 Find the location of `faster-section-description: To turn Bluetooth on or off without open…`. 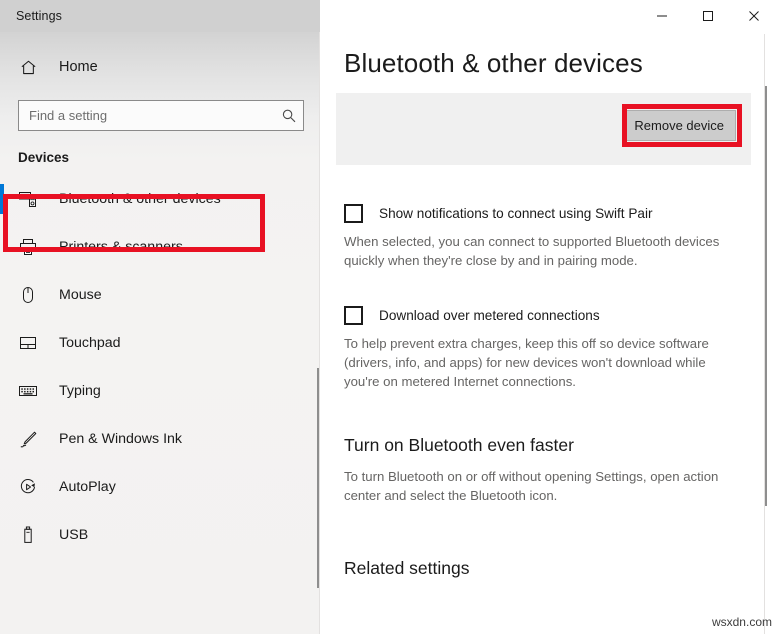

faster-section-description: To turn Bluetooth on or off without open… is located at coordinates (531, 486).